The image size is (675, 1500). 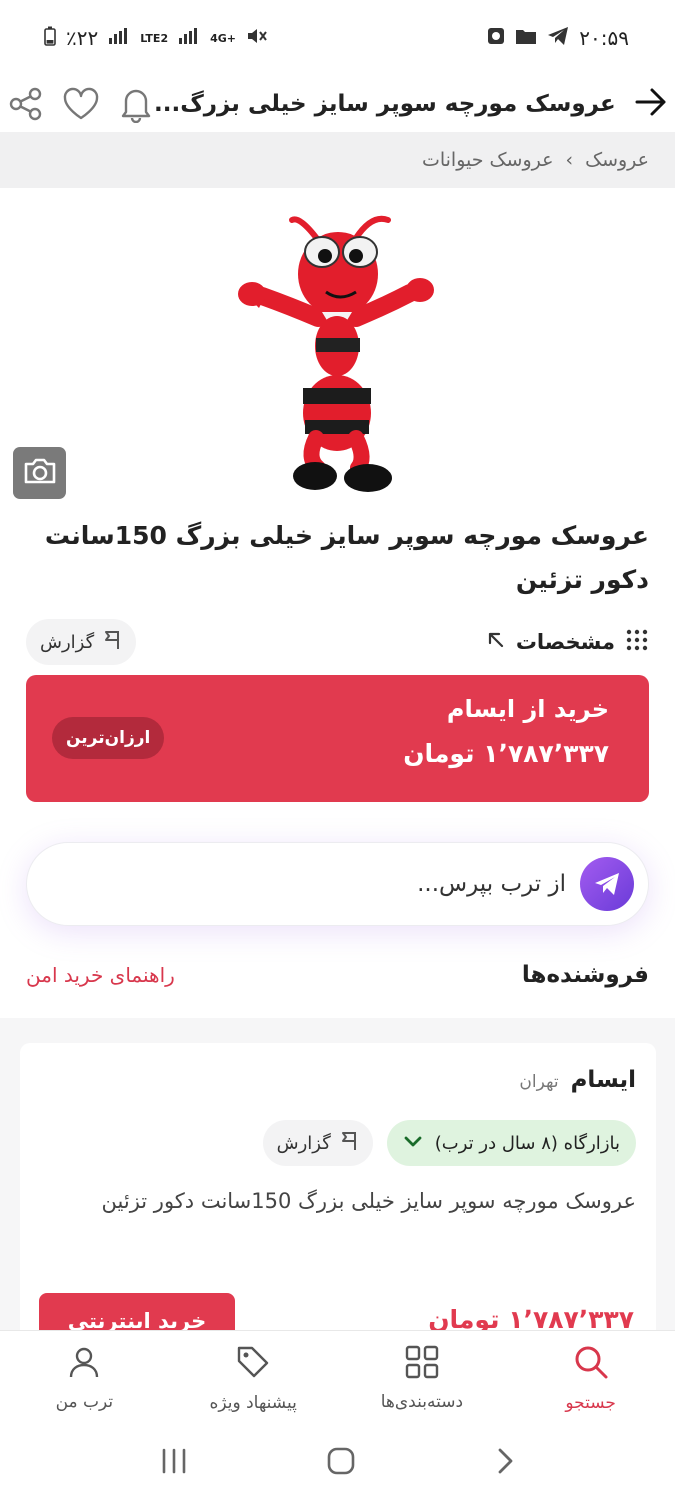 What do you see at coordinates (496, 38) in the screenshot?
I see `record-icon` at bounding box center [496, 38].